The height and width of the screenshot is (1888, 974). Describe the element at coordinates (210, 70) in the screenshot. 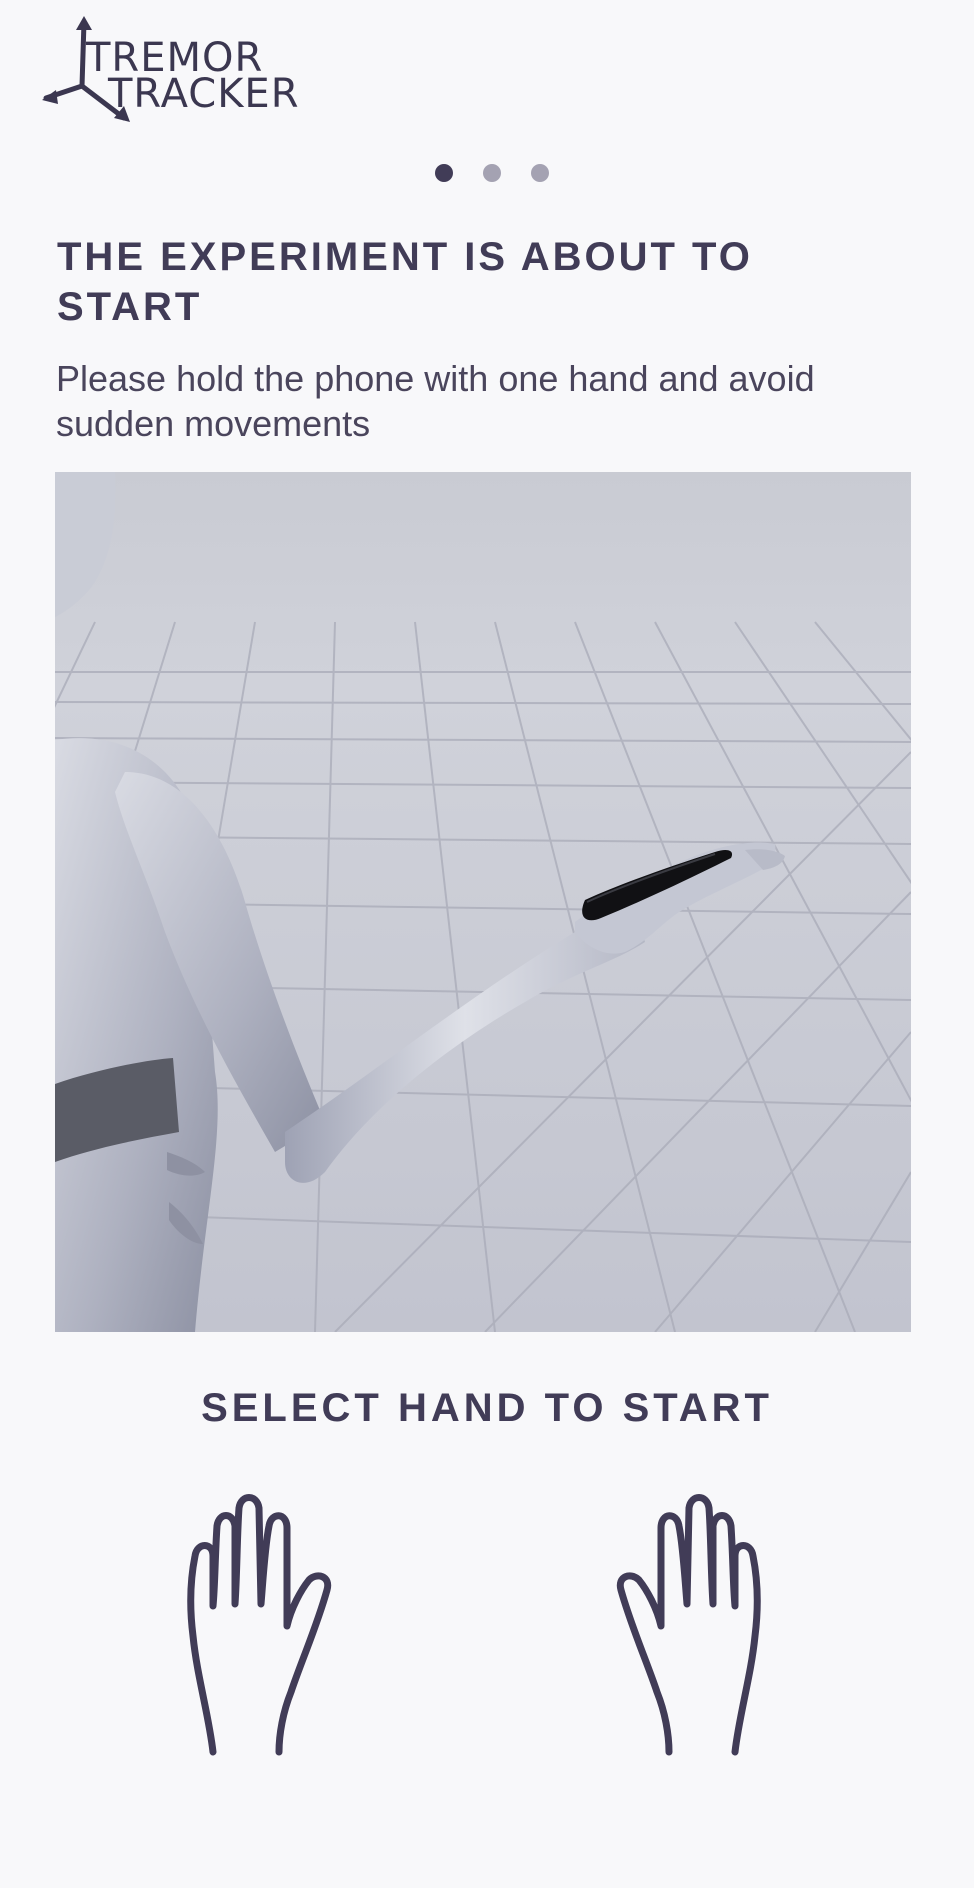

I see `app-logo: TREMOR TRACKER` at that location.